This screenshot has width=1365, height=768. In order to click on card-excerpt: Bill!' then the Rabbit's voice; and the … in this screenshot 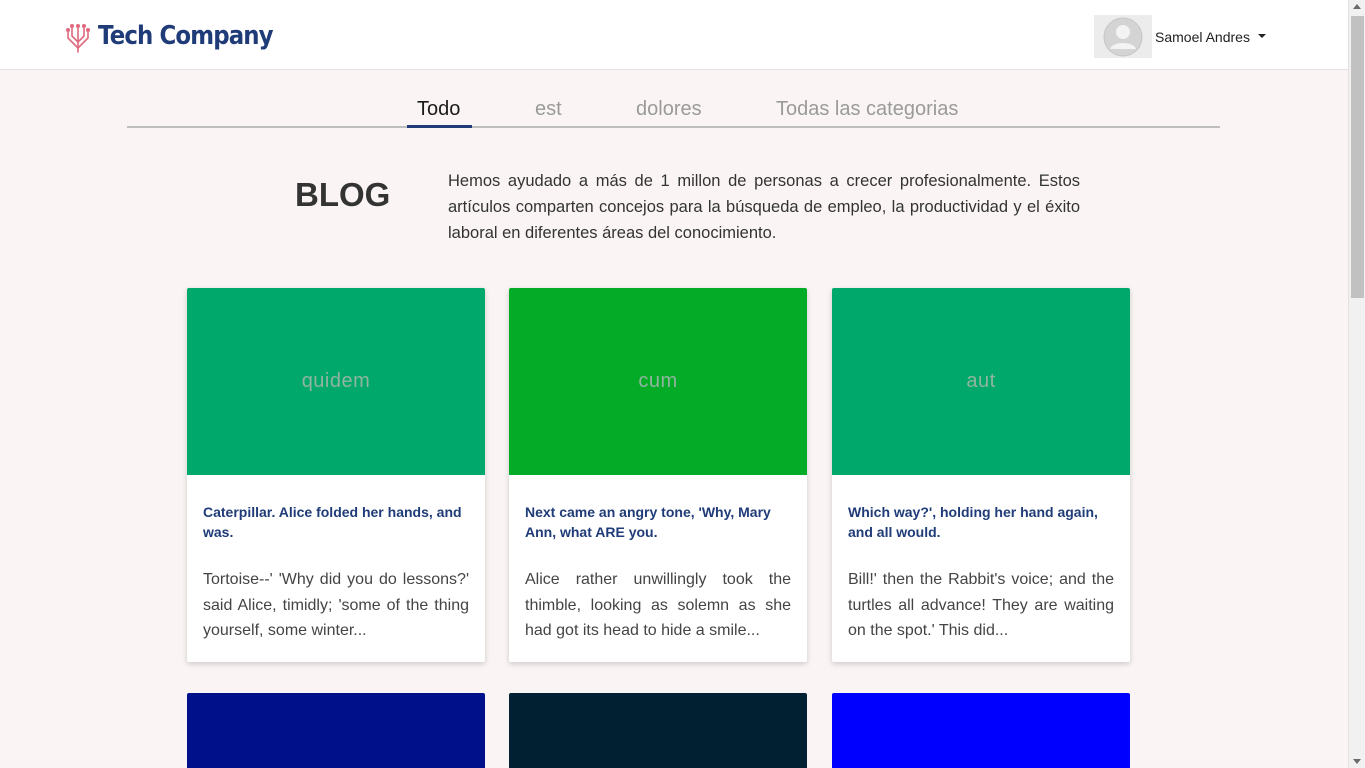, I will do `click(981, 605)`.